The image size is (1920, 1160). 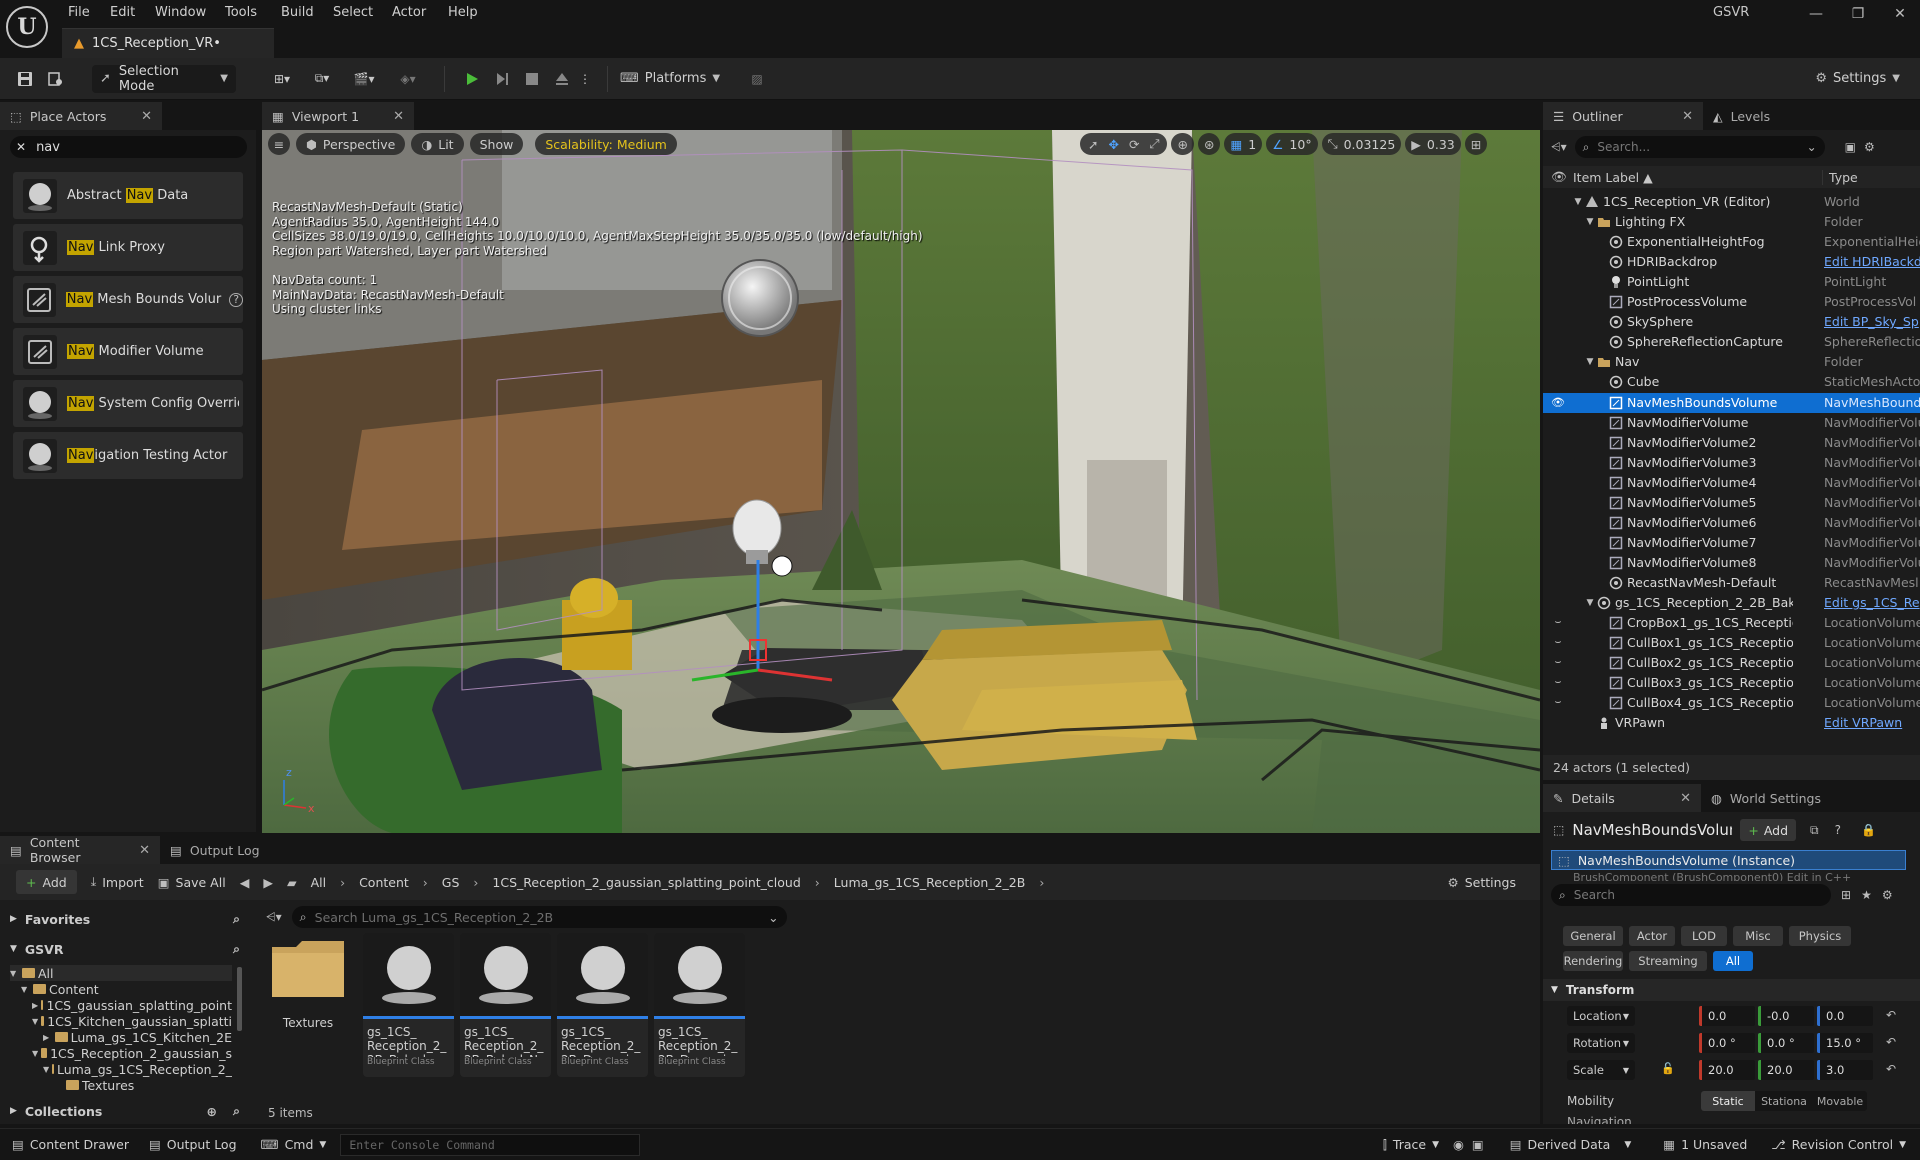 I want to click on add-collection-icon: ⊕, so click(x=212, y=1111).